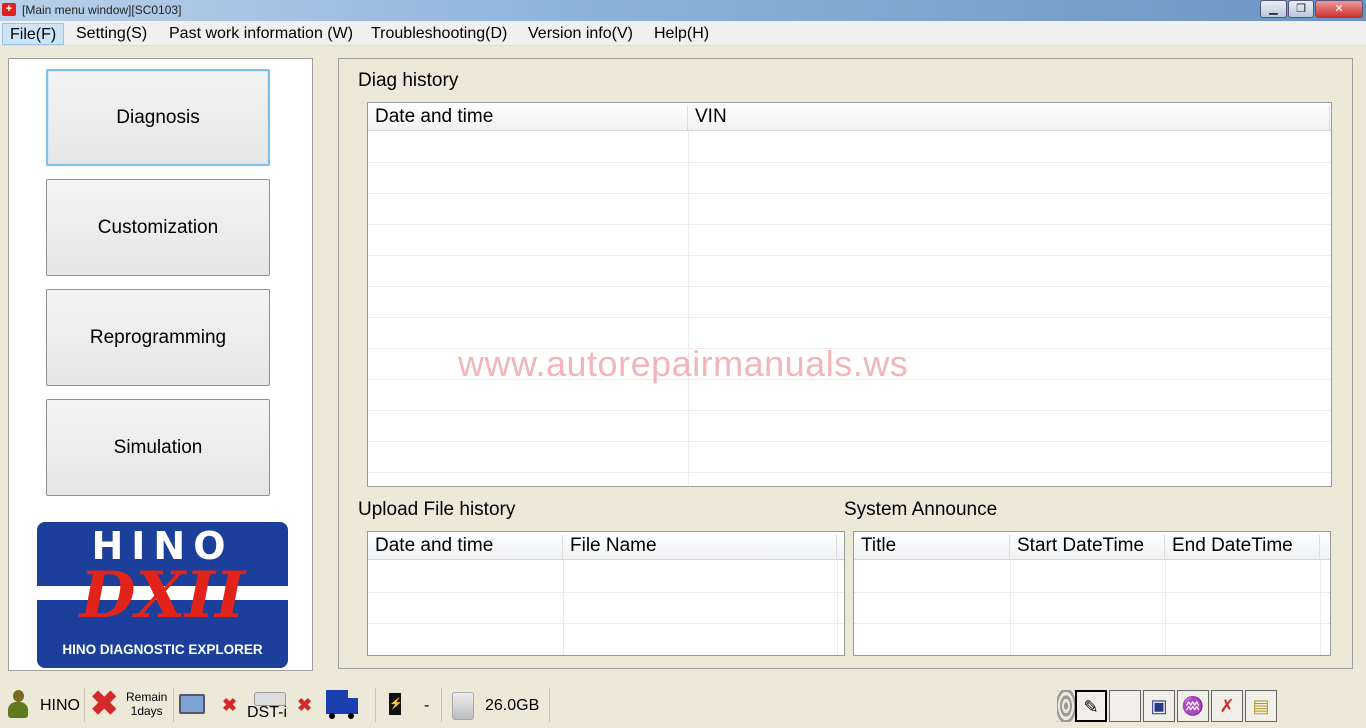  I want to click on disk-free-space: 26.0GB, so click(512, 705).